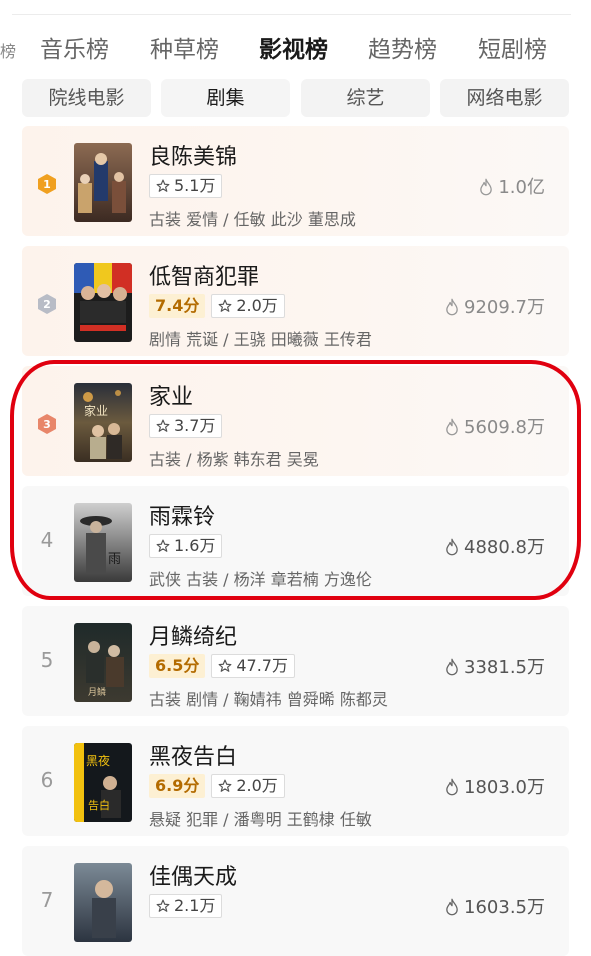  Describe the element at coordinates (504, 787) in the screenshot. I see `heat-number: 1803.0万` at that location.